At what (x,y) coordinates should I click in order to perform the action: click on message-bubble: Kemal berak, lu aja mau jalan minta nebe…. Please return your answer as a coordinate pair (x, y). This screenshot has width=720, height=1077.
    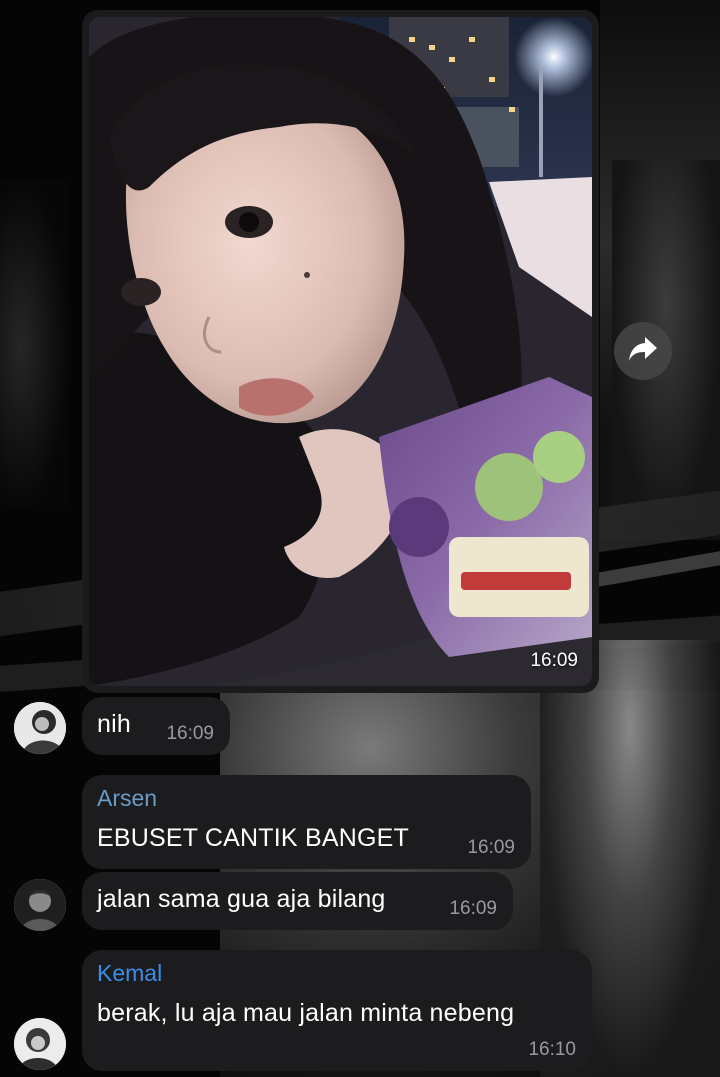
    Looking at the image, I should click on (337, 1010).